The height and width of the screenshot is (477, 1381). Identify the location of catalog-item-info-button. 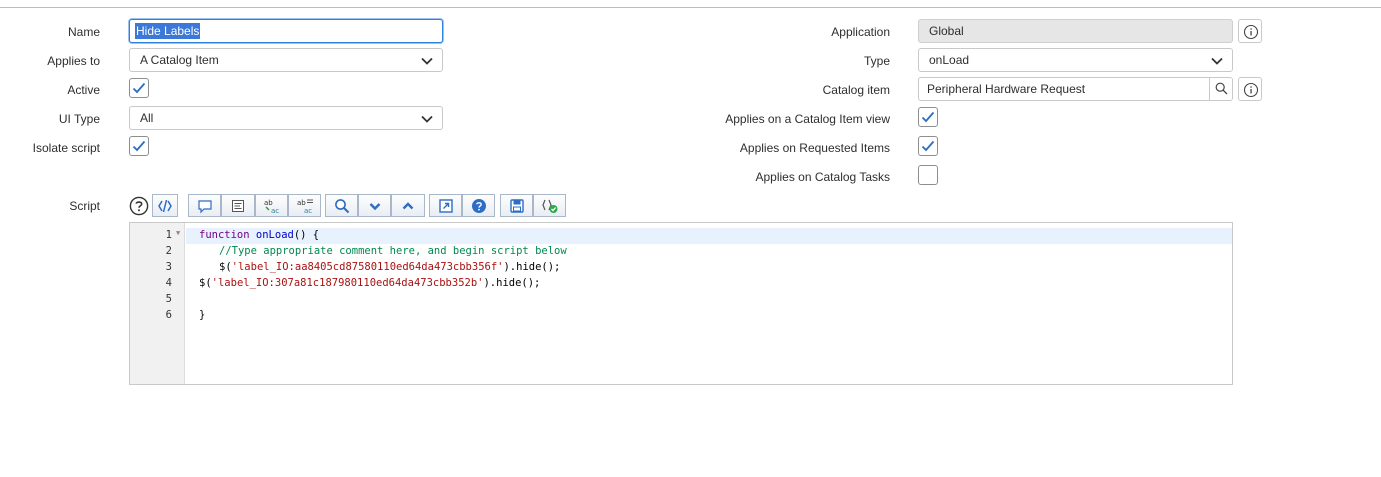
(1250, 89).